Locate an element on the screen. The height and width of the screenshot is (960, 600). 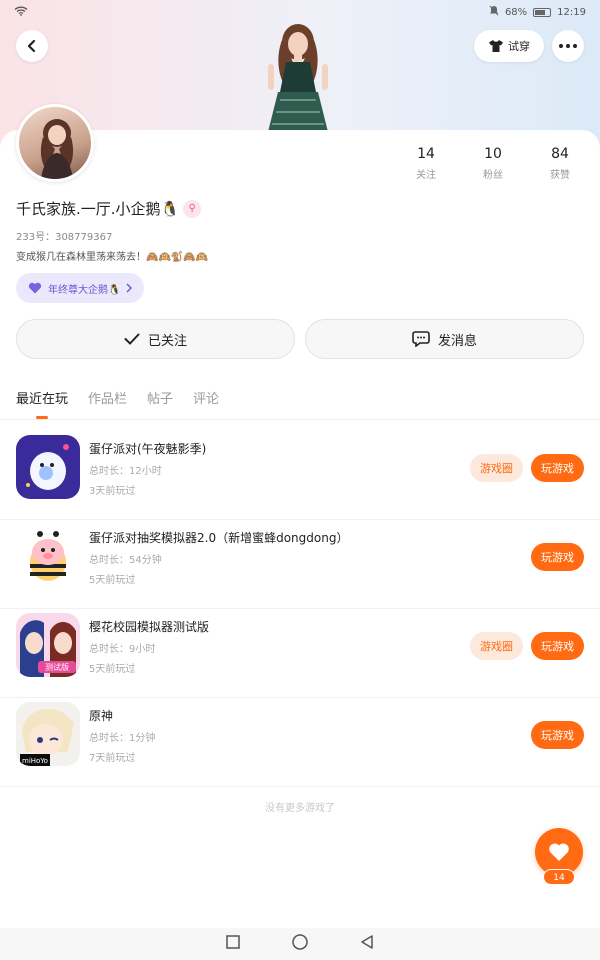
stat-likes: 84 获赞 is located at coordinates (560, 163).